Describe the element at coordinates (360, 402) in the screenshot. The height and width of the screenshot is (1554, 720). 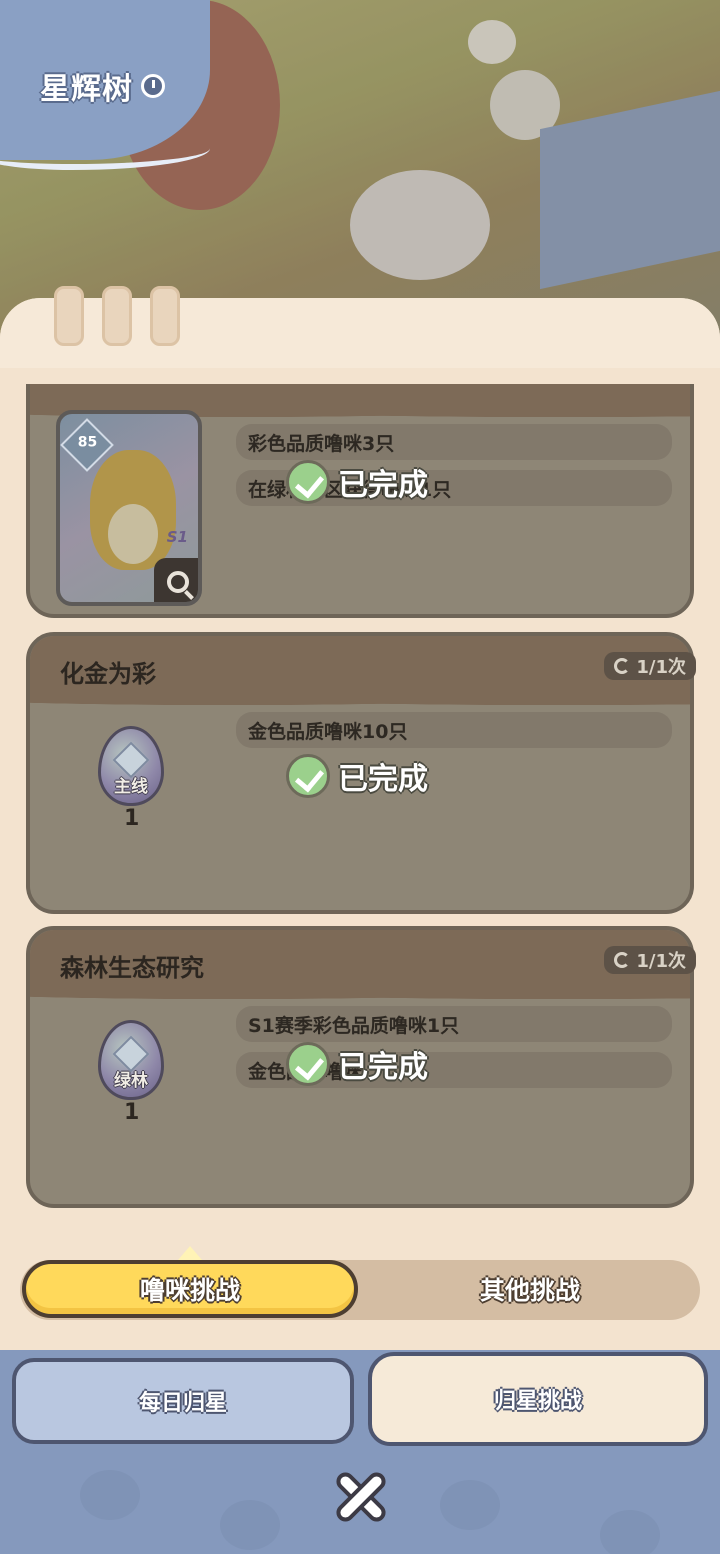
I see `card-header` at that location.